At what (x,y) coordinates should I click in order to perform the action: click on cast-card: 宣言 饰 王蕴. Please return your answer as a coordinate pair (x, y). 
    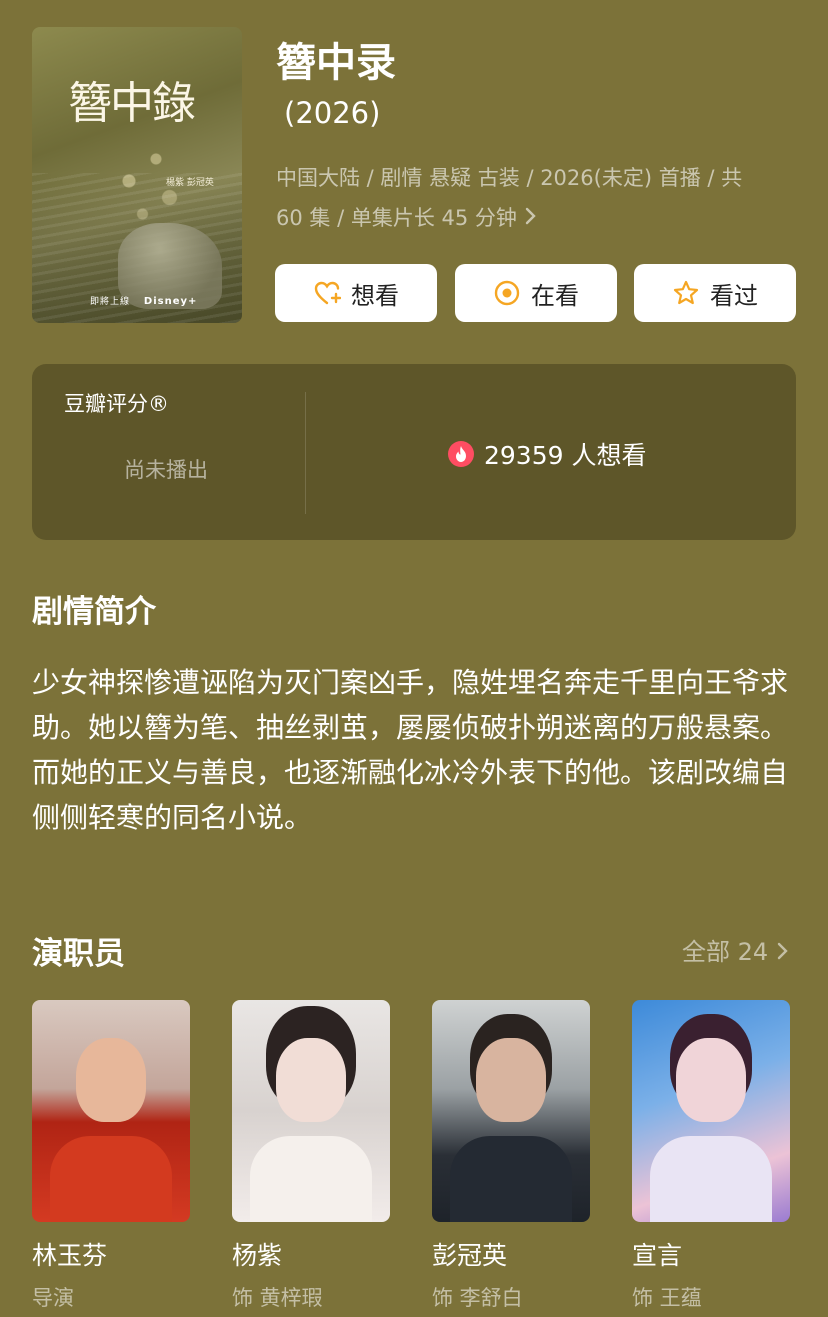
    Looking at the image, I should click on (712, 1156).